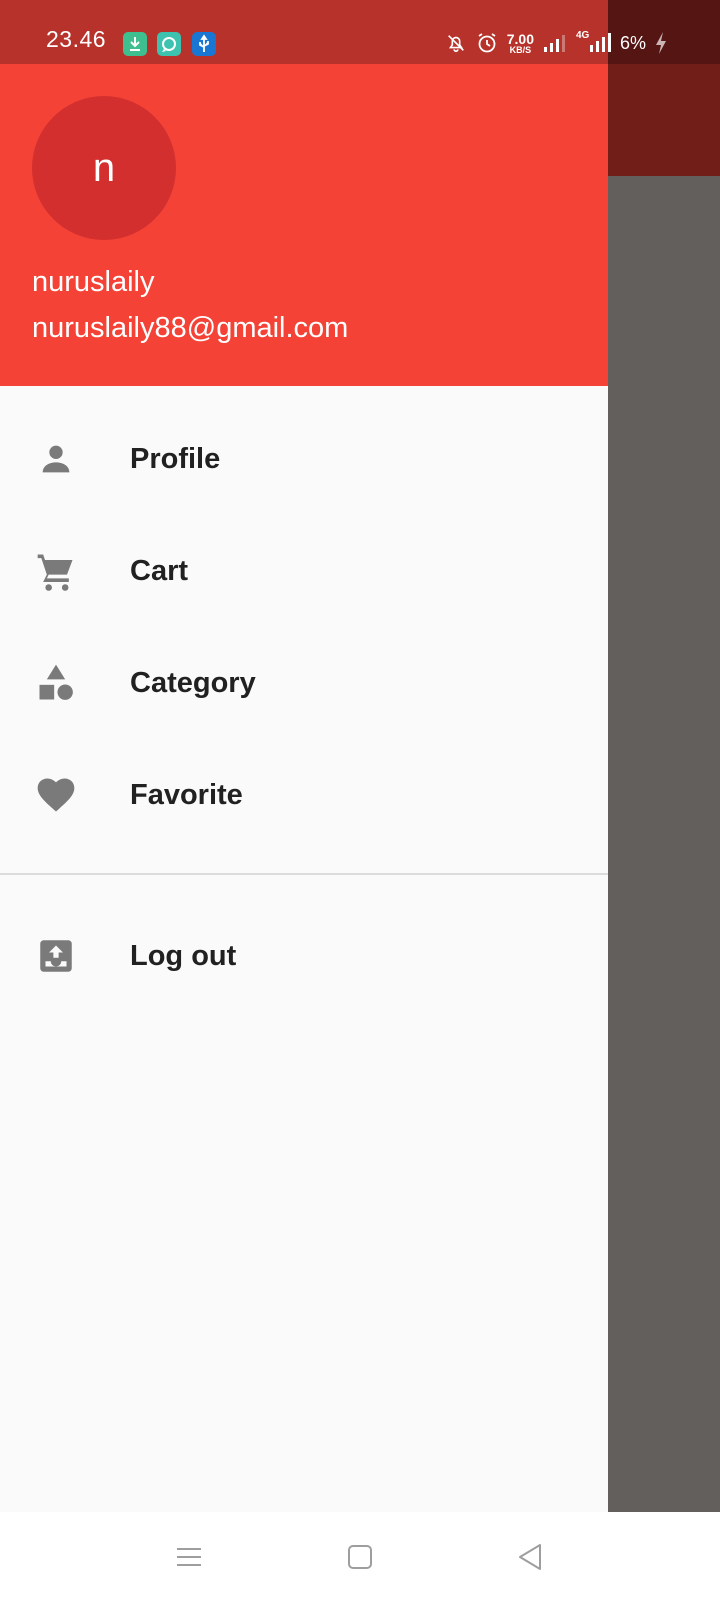 This screenshot has width=720, height=1600. Describe the element at coordinates (190, 328) in the screenshot. I see `account-email: nuruslaily88@gmail.com` at that location.